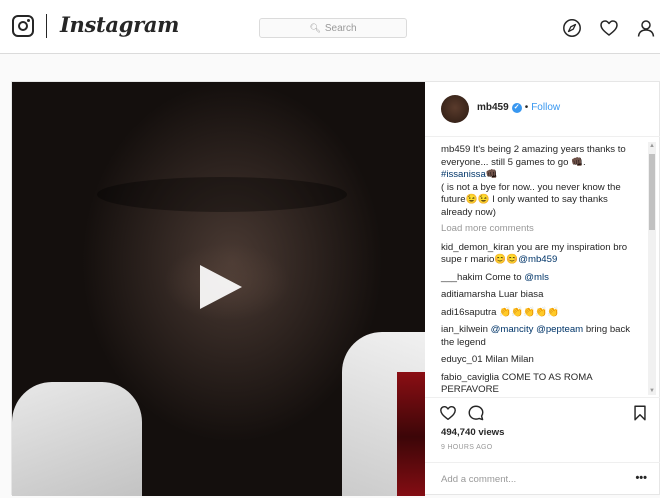 This screenshot has width=660, height=498. Describe the element at coordinates (470, 377) in the screenshot. I see `comment-username: fabio_caviglia` at that location.